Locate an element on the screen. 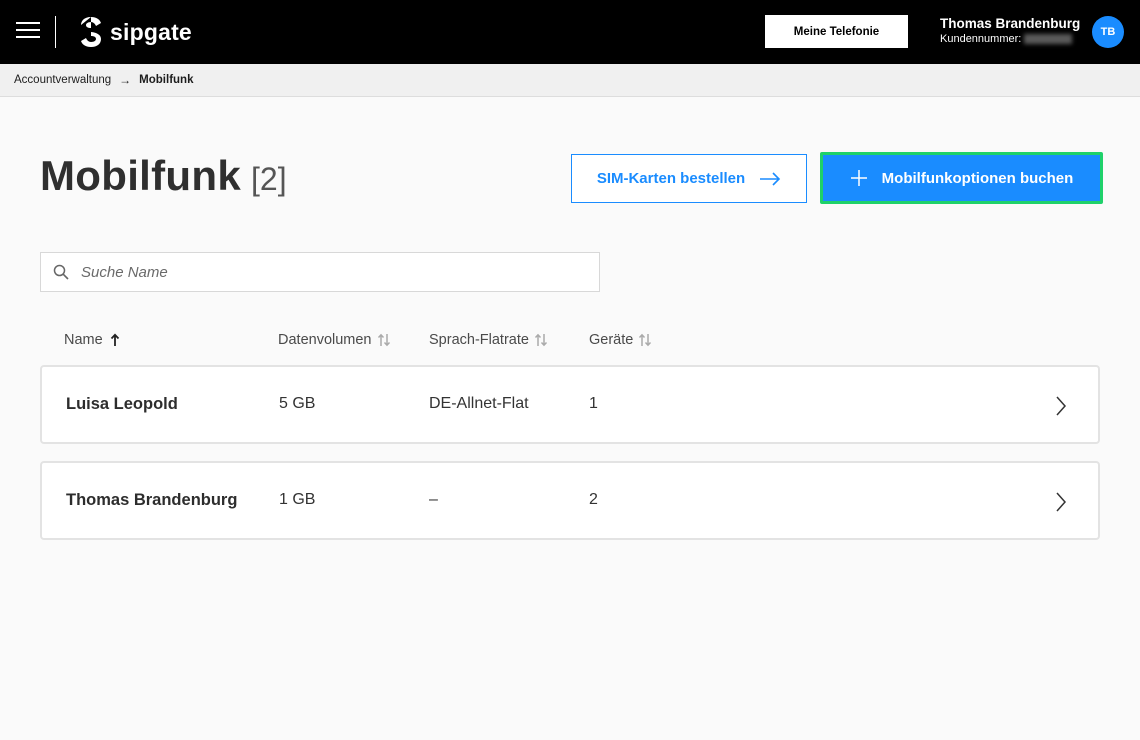 This screenshot has width=1140, height=740. header-divider is located at coordinates (55, 32).